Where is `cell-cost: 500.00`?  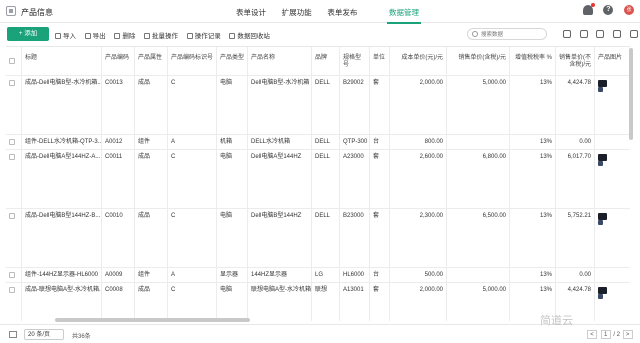
cell-cost: 500.00 is located at coordinates (418, 275).